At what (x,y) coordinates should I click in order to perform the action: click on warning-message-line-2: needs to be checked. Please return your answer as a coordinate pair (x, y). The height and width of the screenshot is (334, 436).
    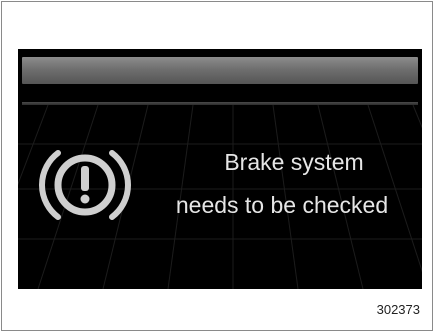
    Looking at the image, I should click on (282, 205).